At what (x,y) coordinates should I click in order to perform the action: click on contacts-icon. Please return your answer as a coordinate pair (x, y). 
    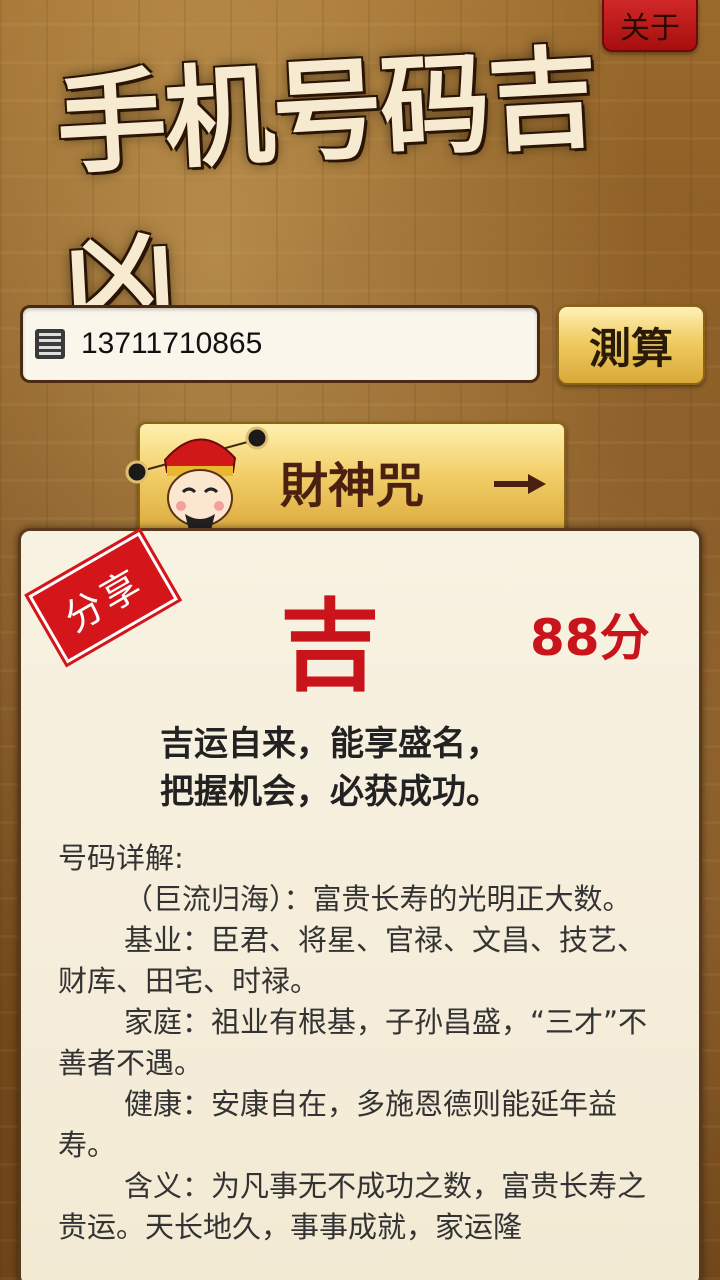
    Looking at the image, I should click on (50, 344).